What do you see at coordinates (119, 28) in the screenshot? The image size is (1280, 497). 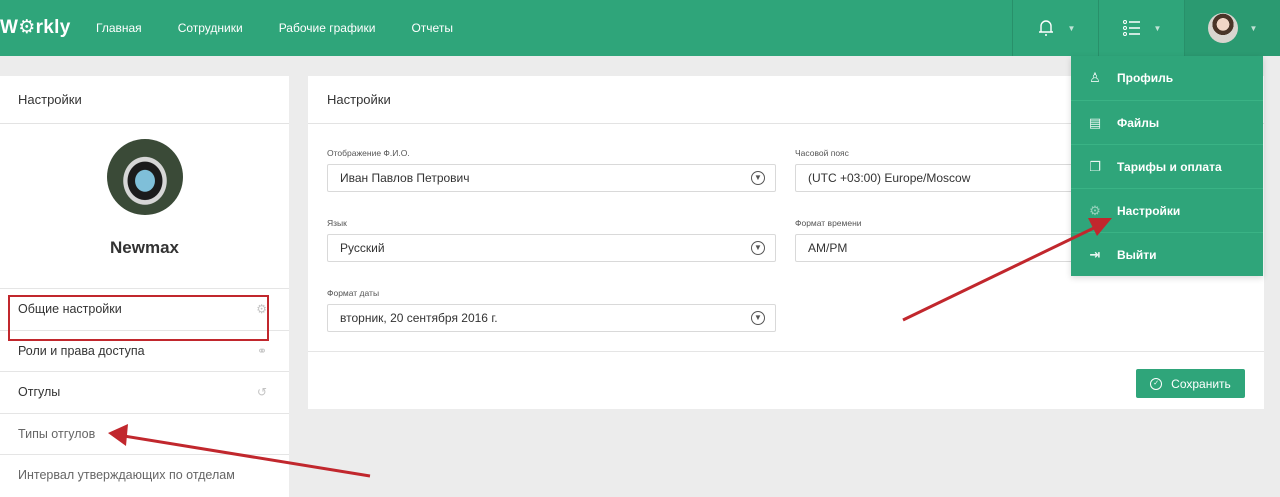 I see `nav-home: Главная` at bounding box center [119, 28].